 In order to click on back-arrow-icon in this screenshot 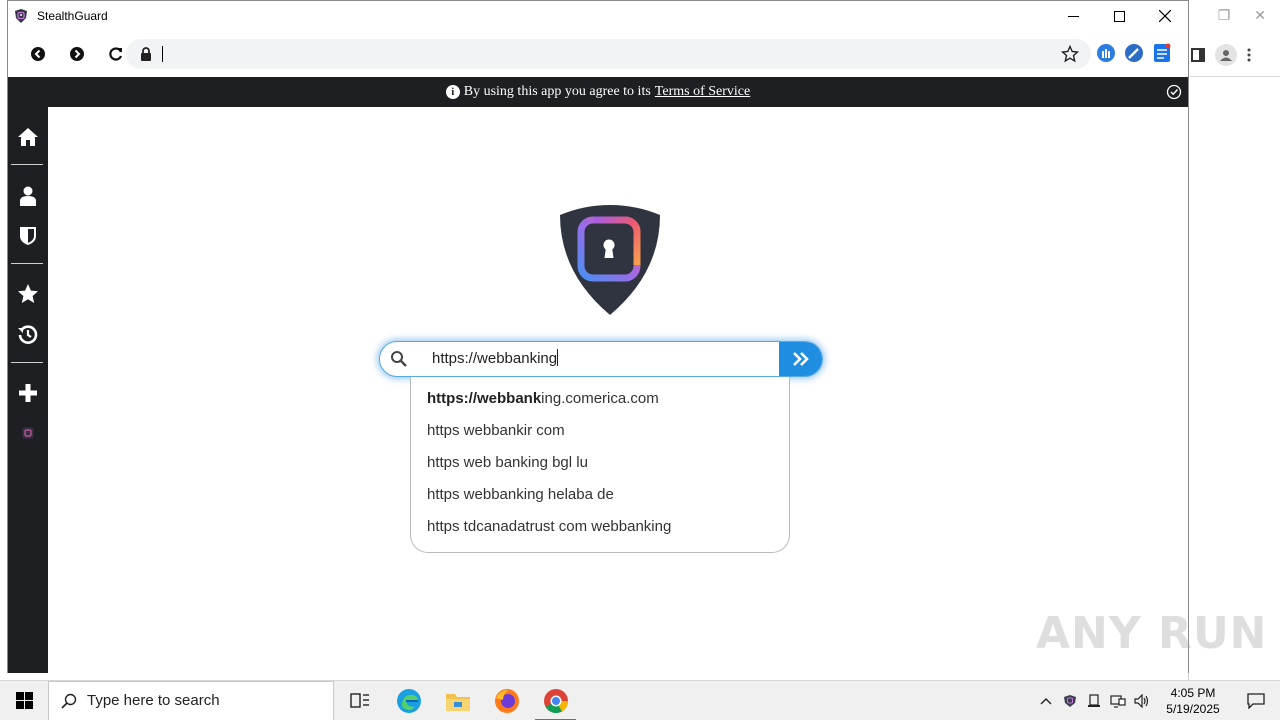, I will do `click(37, 54)`.